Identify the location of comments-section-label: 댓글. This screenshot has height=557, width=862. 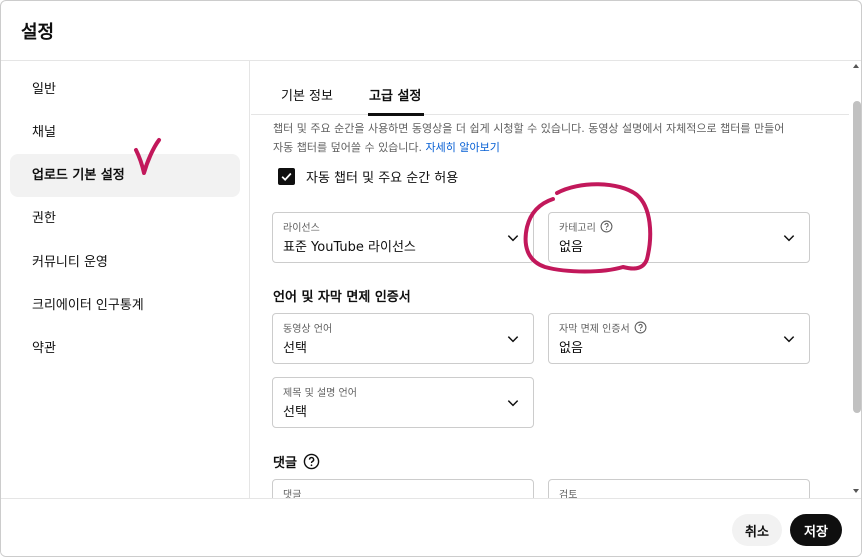
(285, 463).